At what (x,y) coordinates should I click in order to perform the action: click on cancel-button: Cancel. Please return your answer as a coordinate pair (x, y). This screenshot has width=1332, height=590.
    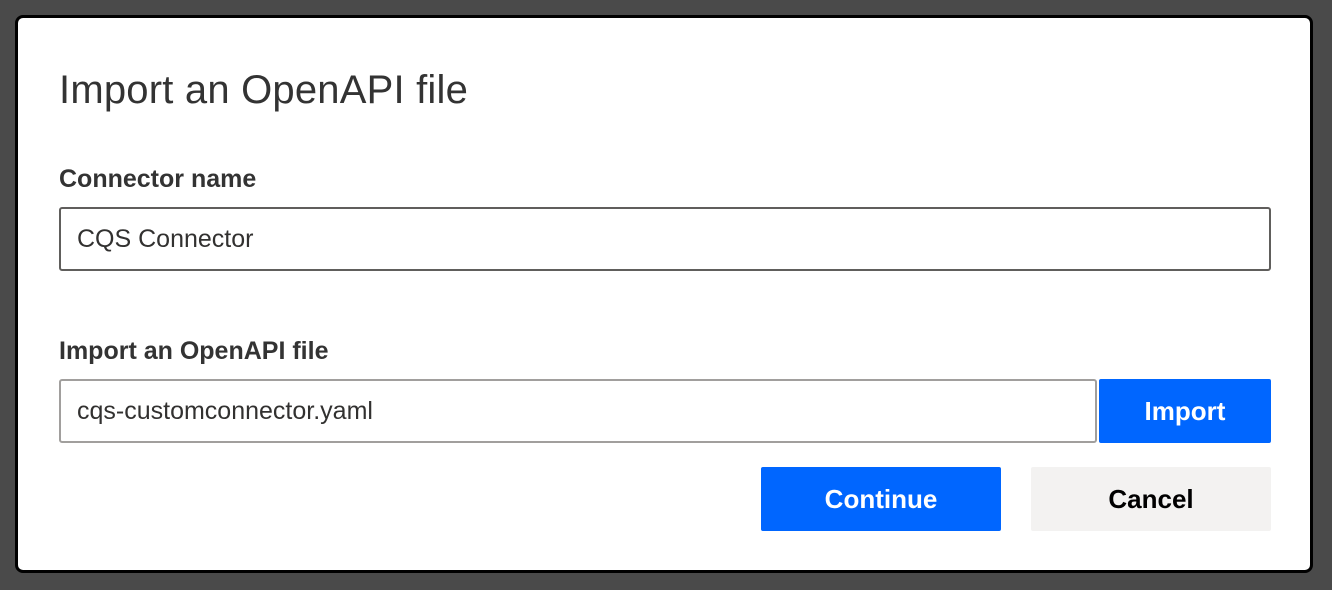
    Looking at the image, I should click on (1151, 499).